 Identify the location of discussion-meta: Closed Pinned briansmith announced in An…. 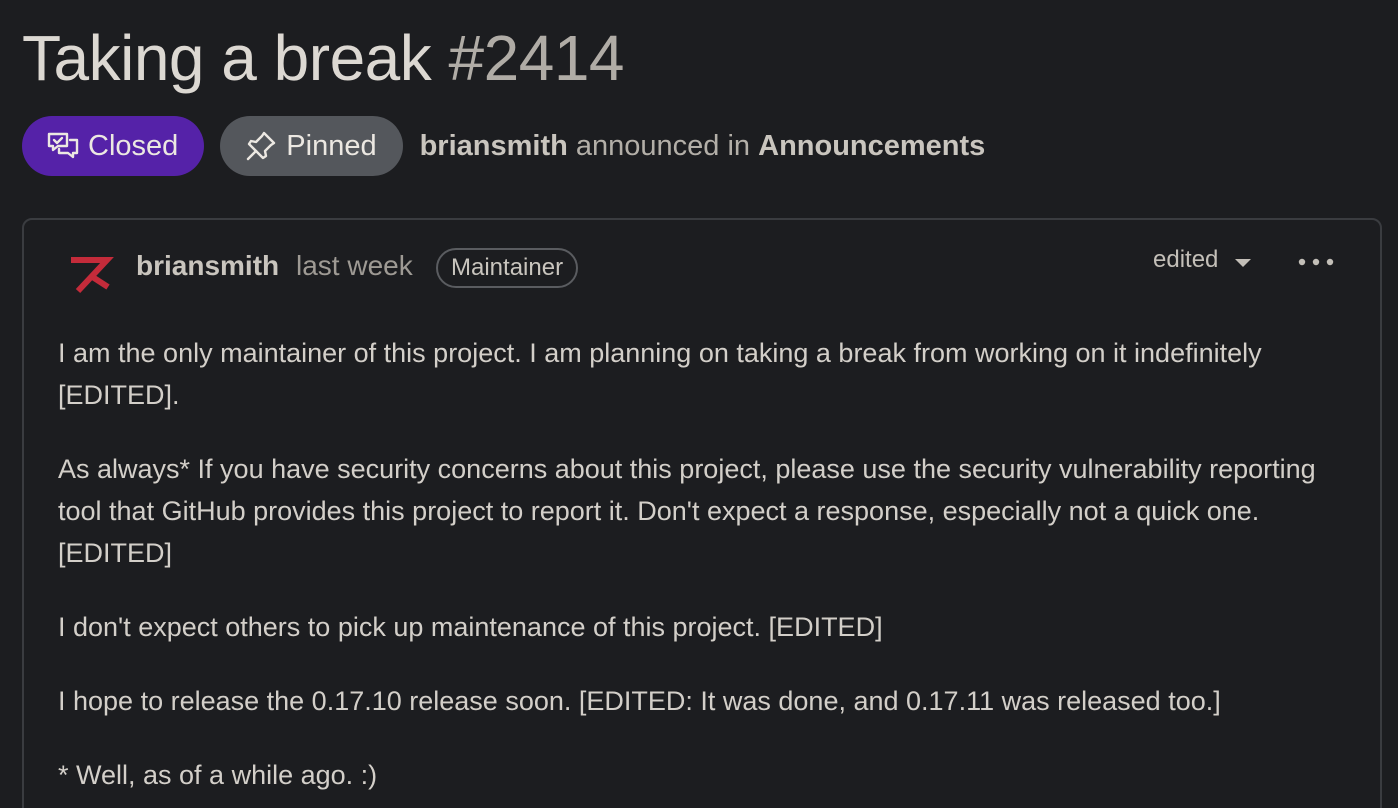
(503, 146).